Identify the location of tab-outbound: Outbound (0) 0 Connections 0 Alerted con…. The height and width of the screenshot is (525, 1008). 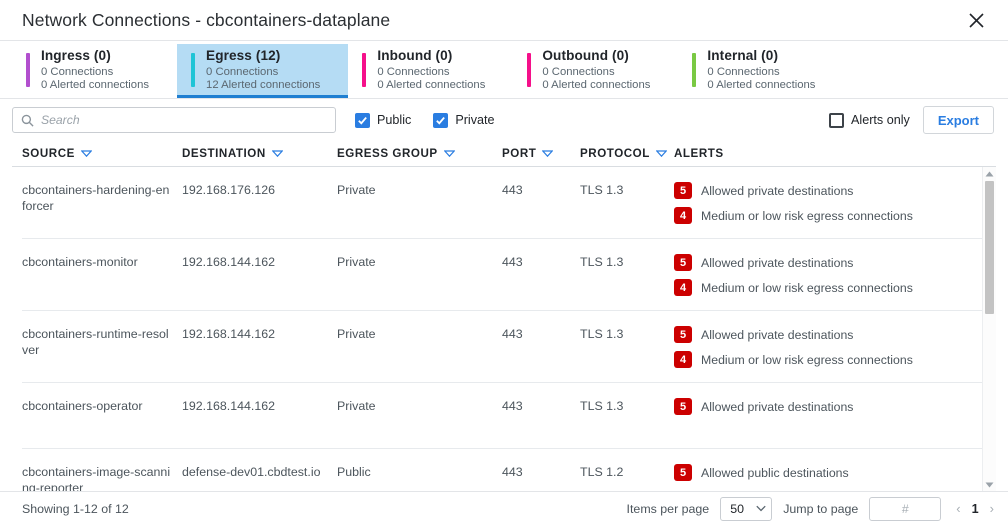
(595, 71).